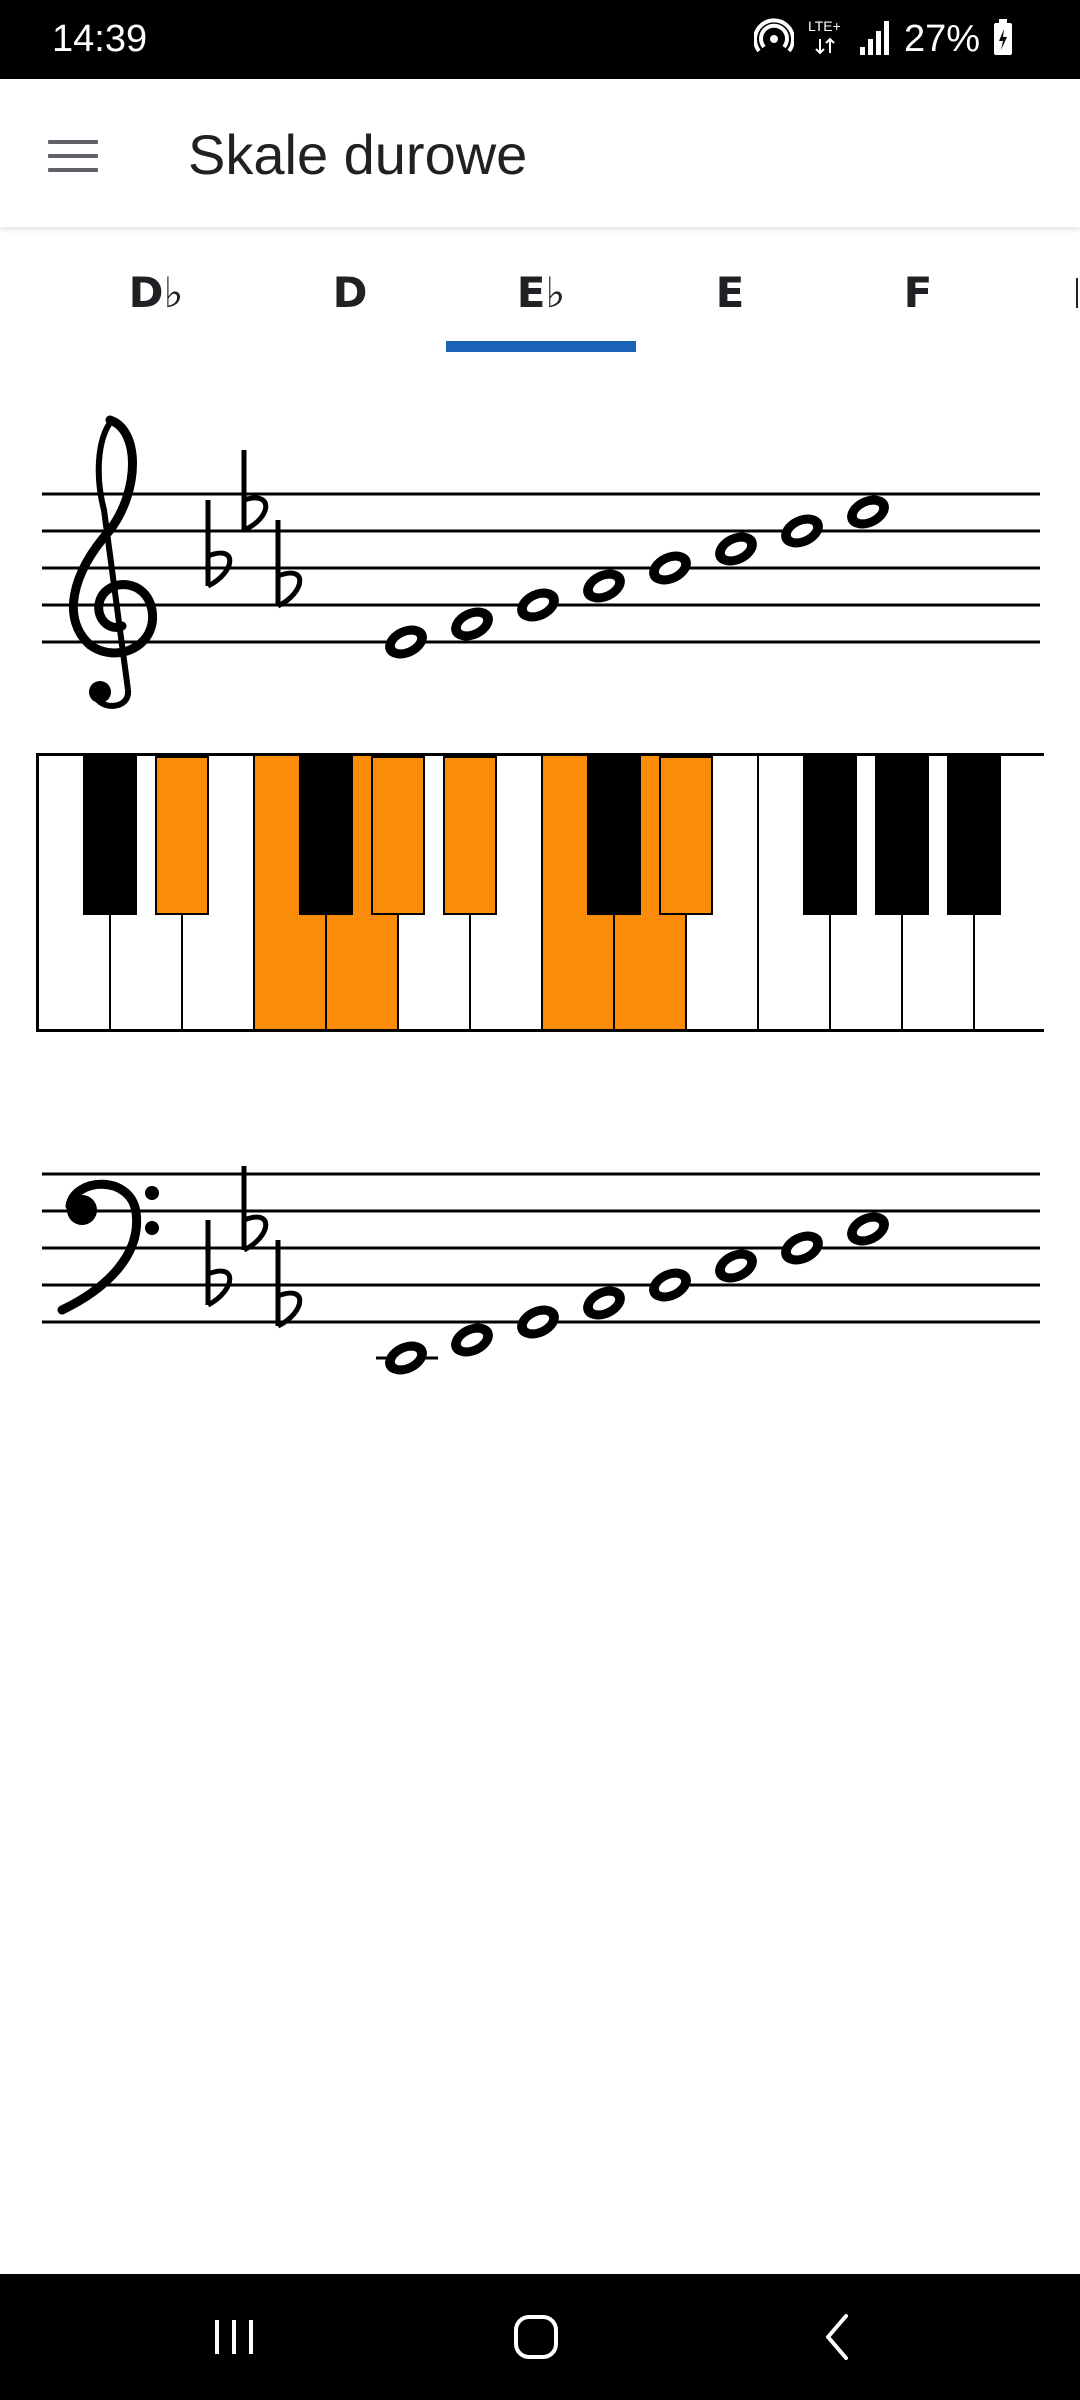 This screenshot has height=2400, width=1080. I want to click on tab-next-partial, so click(1071, 292).